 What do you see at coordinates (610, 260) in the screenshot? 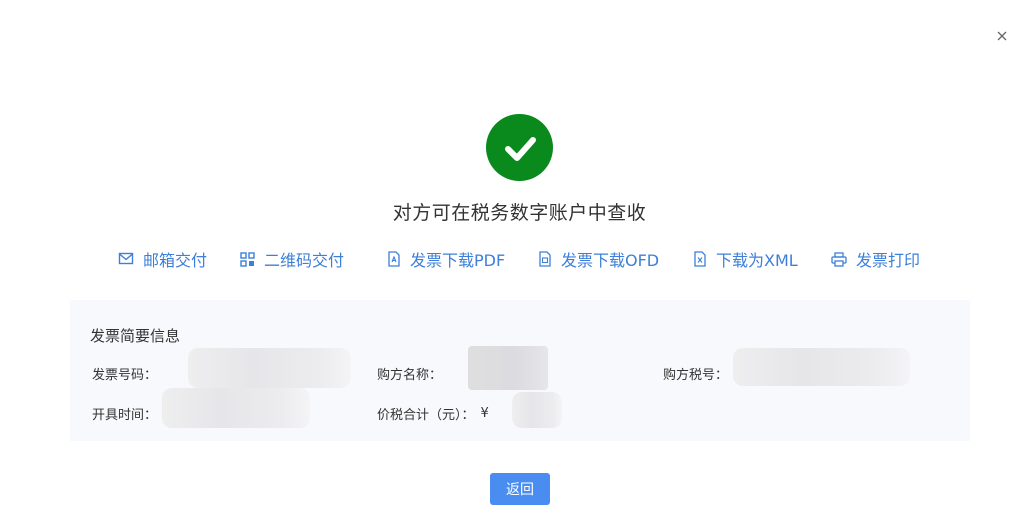
I see `download-ofd-label: 发票下载OFD` at bounding box center [610, 260].